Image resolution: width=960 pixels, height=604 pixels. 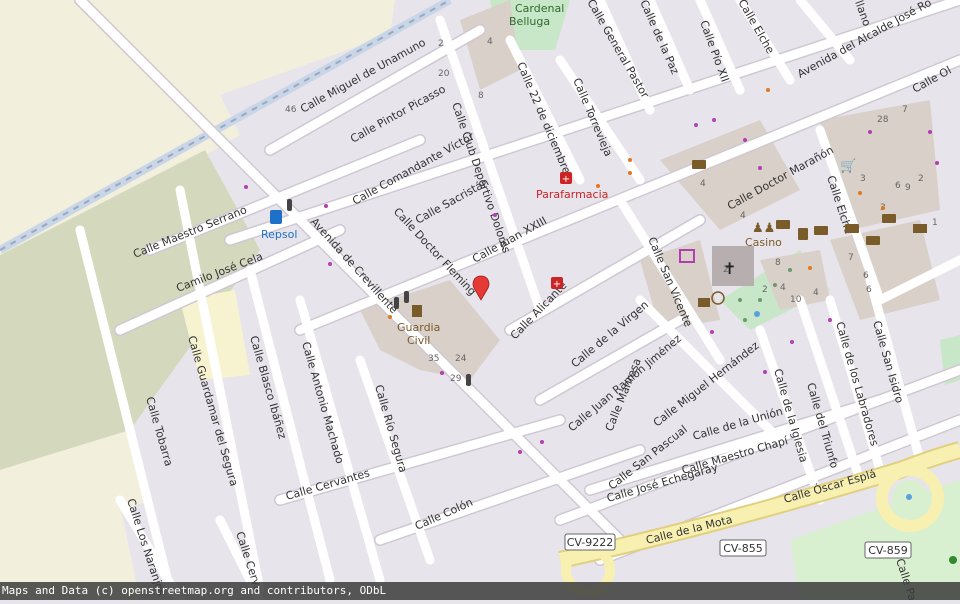 I want to click on house-number: 28, so click(x=883, y=120).